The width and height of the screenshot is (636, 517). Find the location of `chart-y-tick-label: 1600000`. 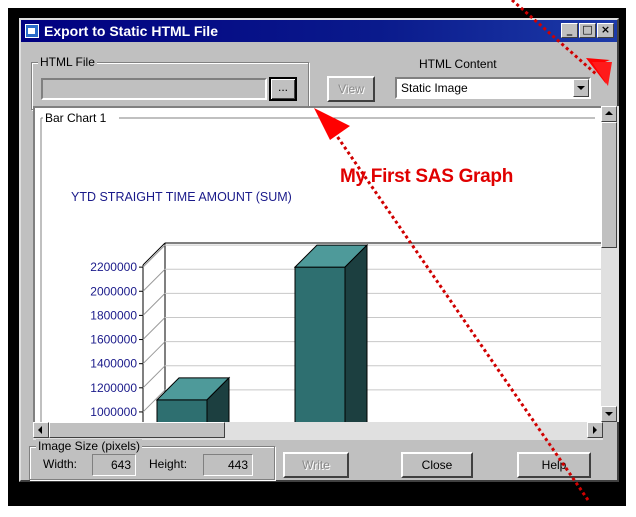

chart-y-tick-label: 1600000 is located at coordinates (113, 340).